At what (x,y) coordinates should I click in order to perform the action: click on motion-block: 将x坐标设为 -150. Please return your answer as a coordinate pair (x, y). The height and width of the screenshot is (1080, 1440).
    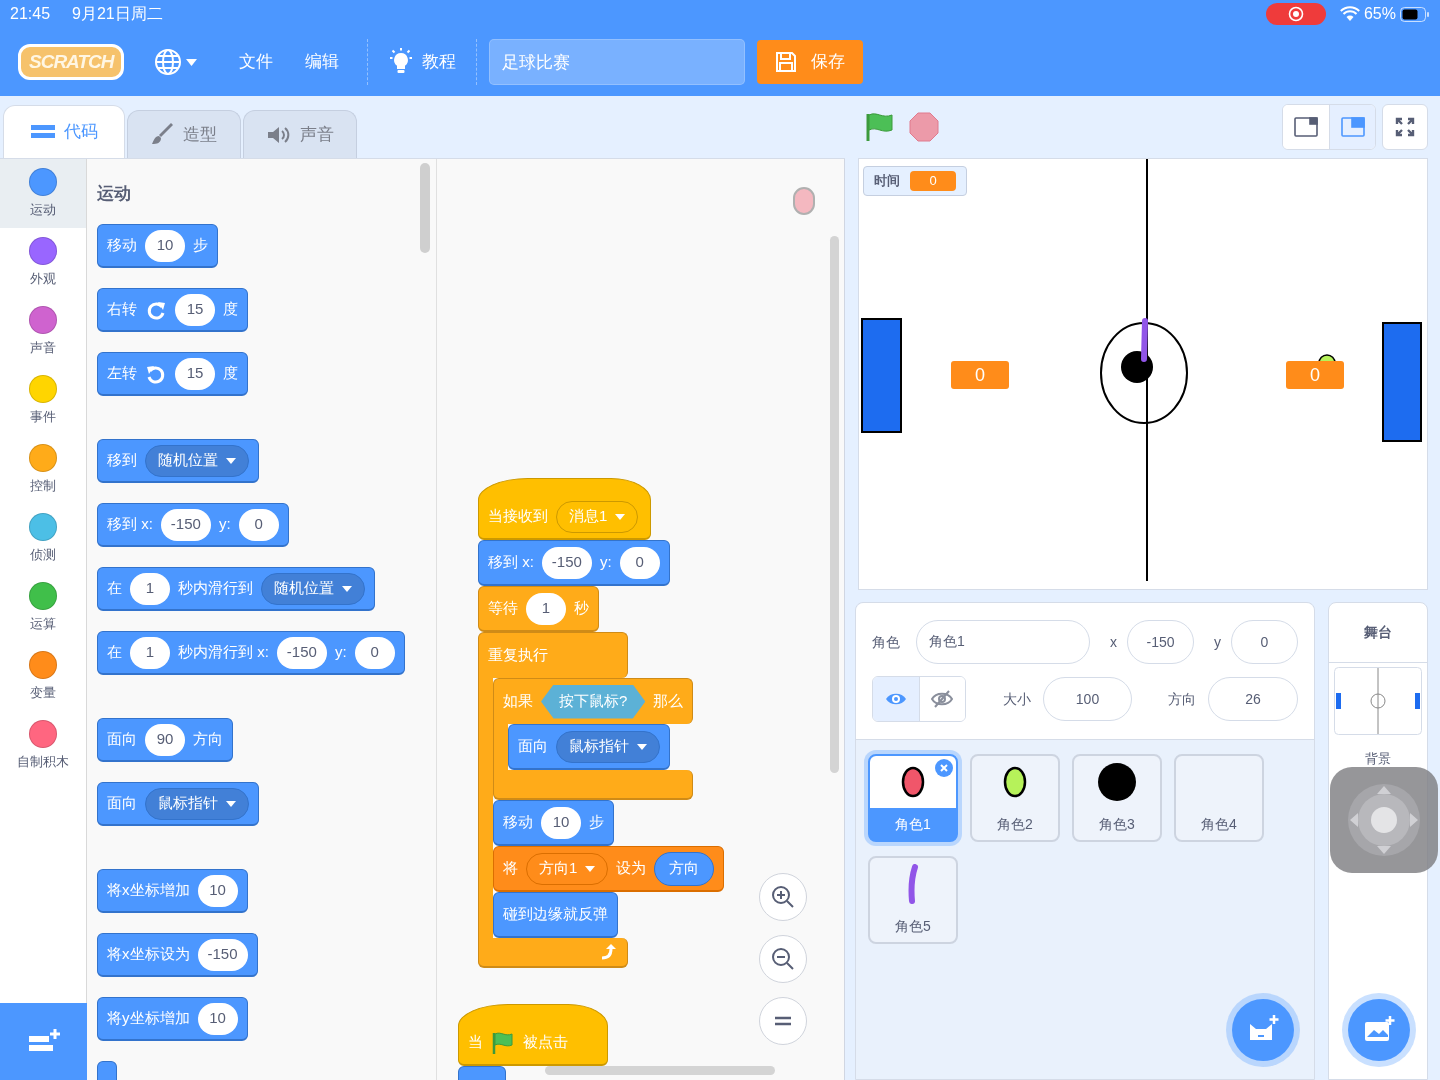
    Looking at the image, I should click on (177, 955).